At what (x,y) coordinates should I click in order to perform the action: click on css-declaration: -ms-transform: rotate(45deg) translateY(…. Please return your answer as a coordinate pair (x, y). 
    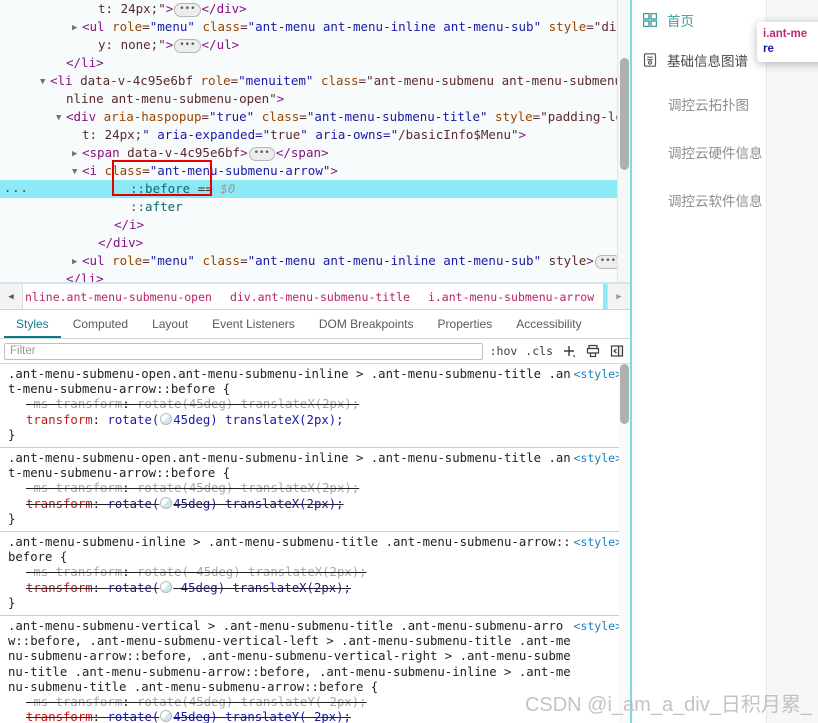
    Looking at the image, I should click on (316, 702).